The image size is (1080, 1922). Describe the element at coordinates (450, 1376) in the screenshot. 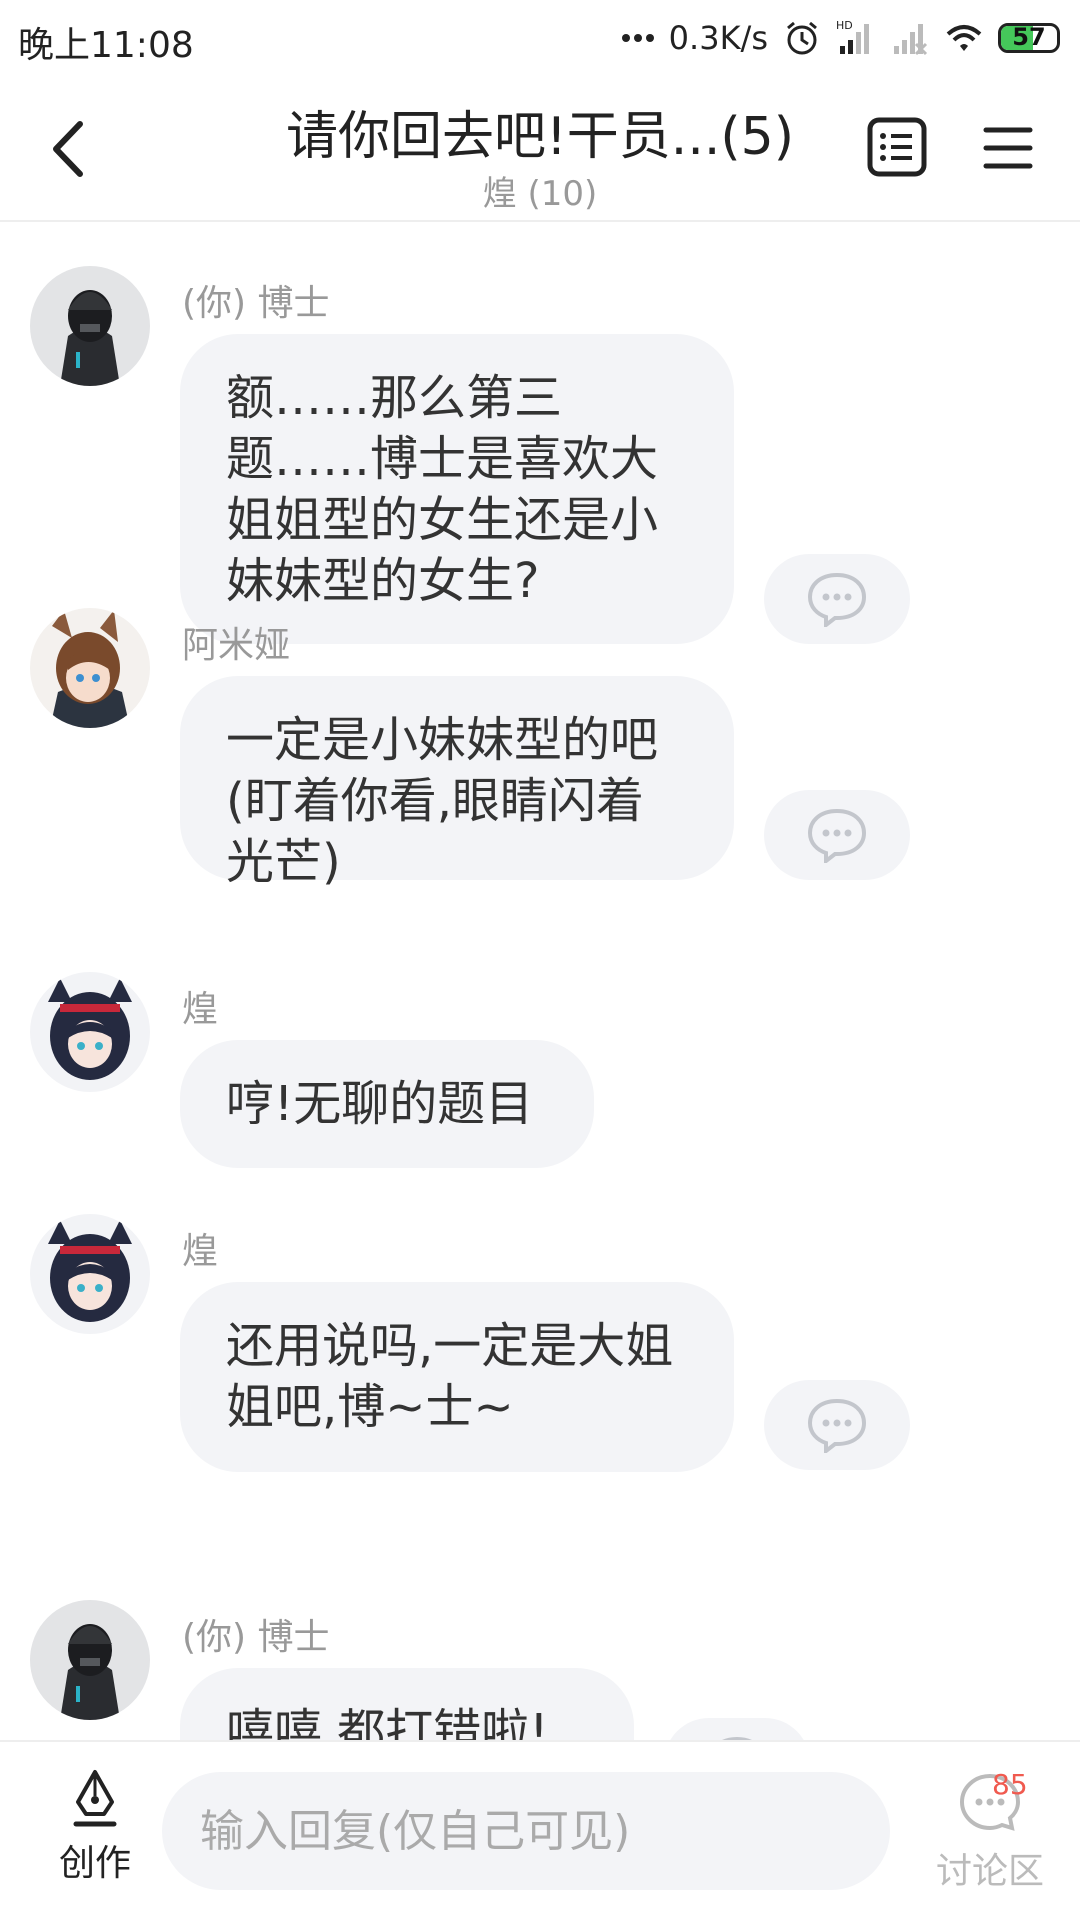

I see `message-text: 还用说吗,一定是大姐姐吧,博~士~` at that location.